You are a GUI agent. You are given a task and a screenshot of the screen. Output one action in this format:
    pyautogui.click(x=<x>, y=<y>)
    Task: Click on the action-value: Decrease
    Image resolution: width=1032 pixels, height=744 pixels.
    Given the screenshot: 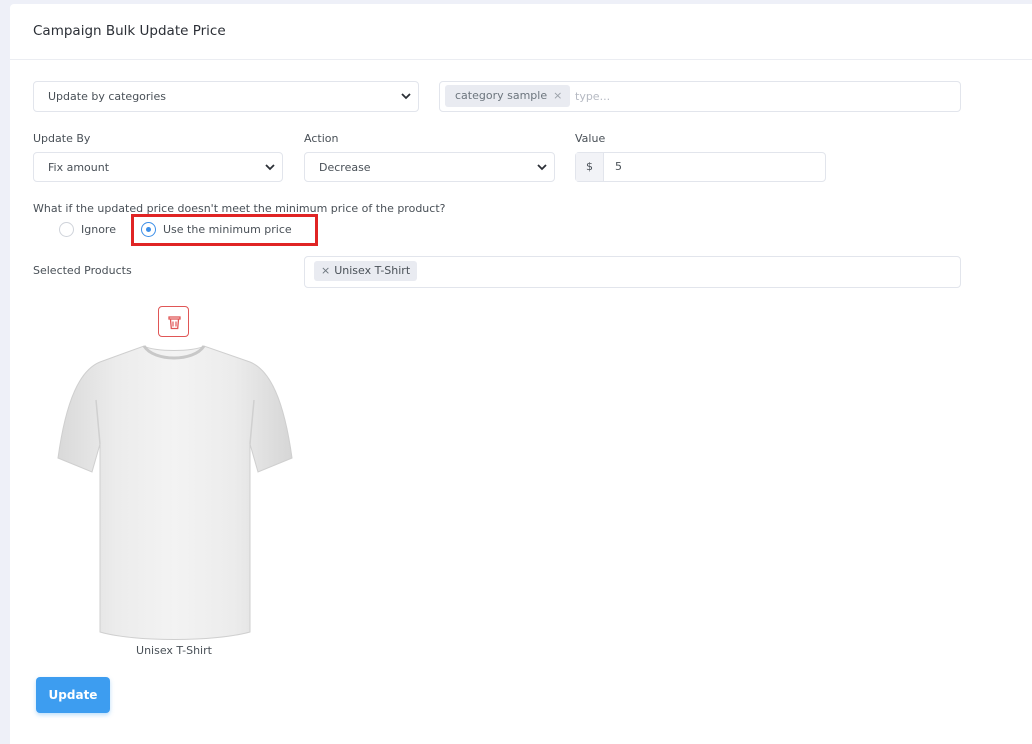 What is the action you would take?
    pyautogui.click(x=345, y=167)
    